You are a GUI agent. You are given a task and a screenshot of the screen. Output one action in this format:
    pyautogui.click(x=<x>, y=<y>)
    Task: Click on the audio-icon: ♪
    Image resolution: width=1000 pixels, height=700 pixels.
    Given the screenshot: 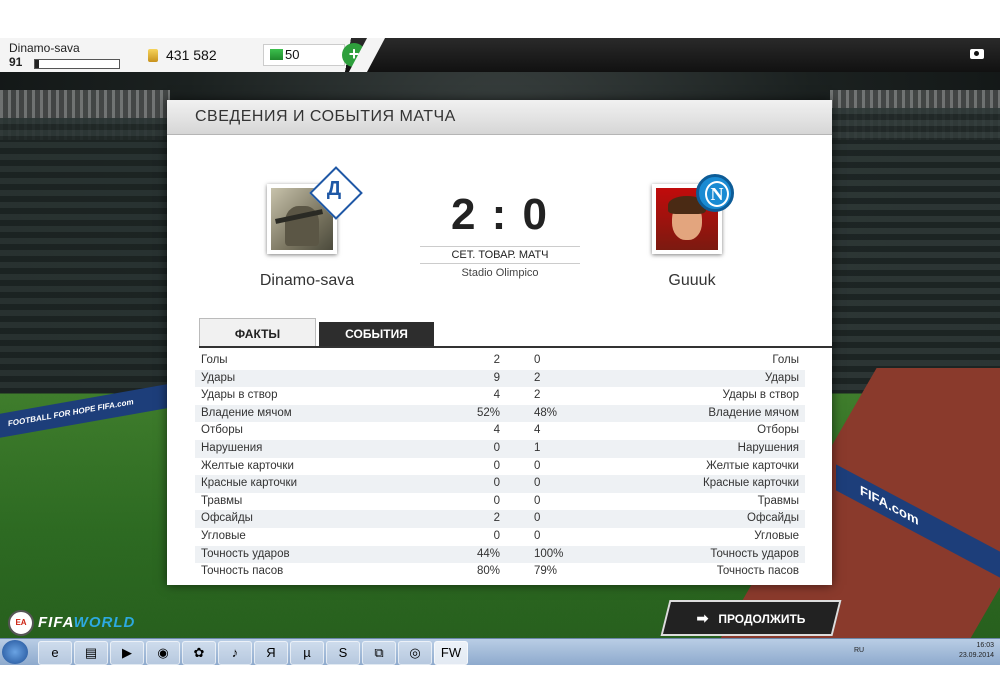 What is the action you would take?
    pyautogui.click(x=235, y=653)
    